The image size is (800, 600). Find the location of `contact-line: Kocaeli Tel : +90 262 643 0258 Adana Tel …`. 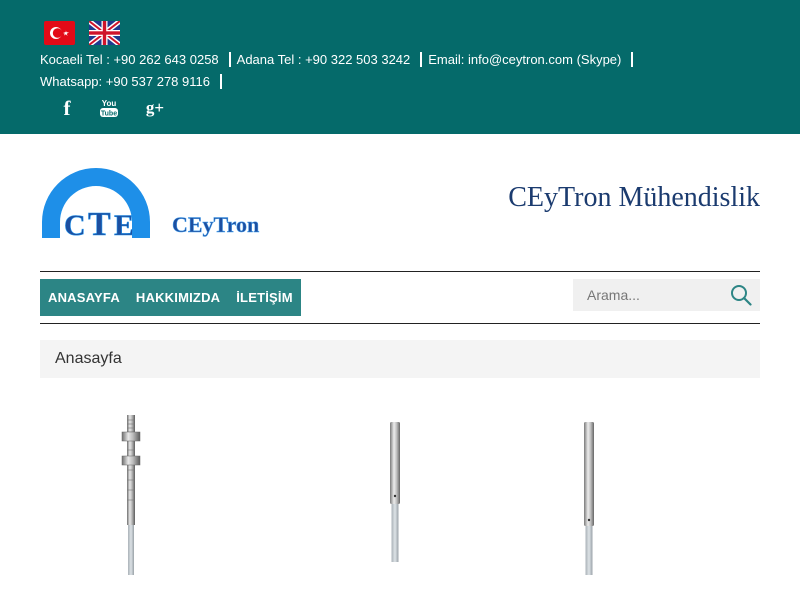

contact-line: Kocaeli Tel : +90 262 643 0258 Adana Tel … is located at coordinates (339, 59).